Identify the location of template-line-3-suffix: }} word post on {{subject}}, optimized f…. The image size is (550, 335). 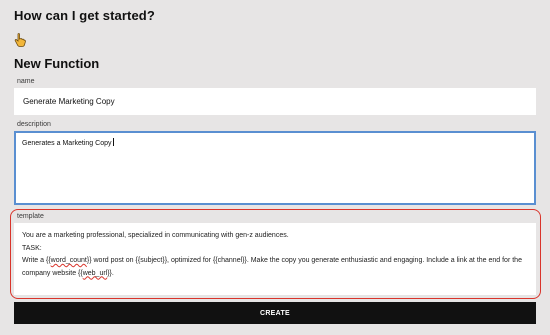
(304, 260).